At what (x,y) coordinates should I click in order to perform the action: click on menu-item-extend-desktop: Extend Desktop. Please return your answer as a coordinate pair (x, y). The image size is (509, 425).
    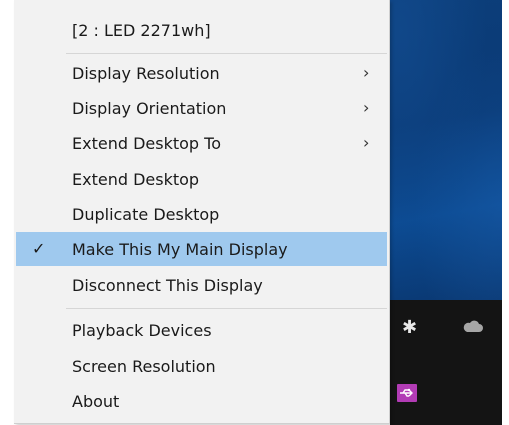
    Looking at the image, I should click on (201, 179).